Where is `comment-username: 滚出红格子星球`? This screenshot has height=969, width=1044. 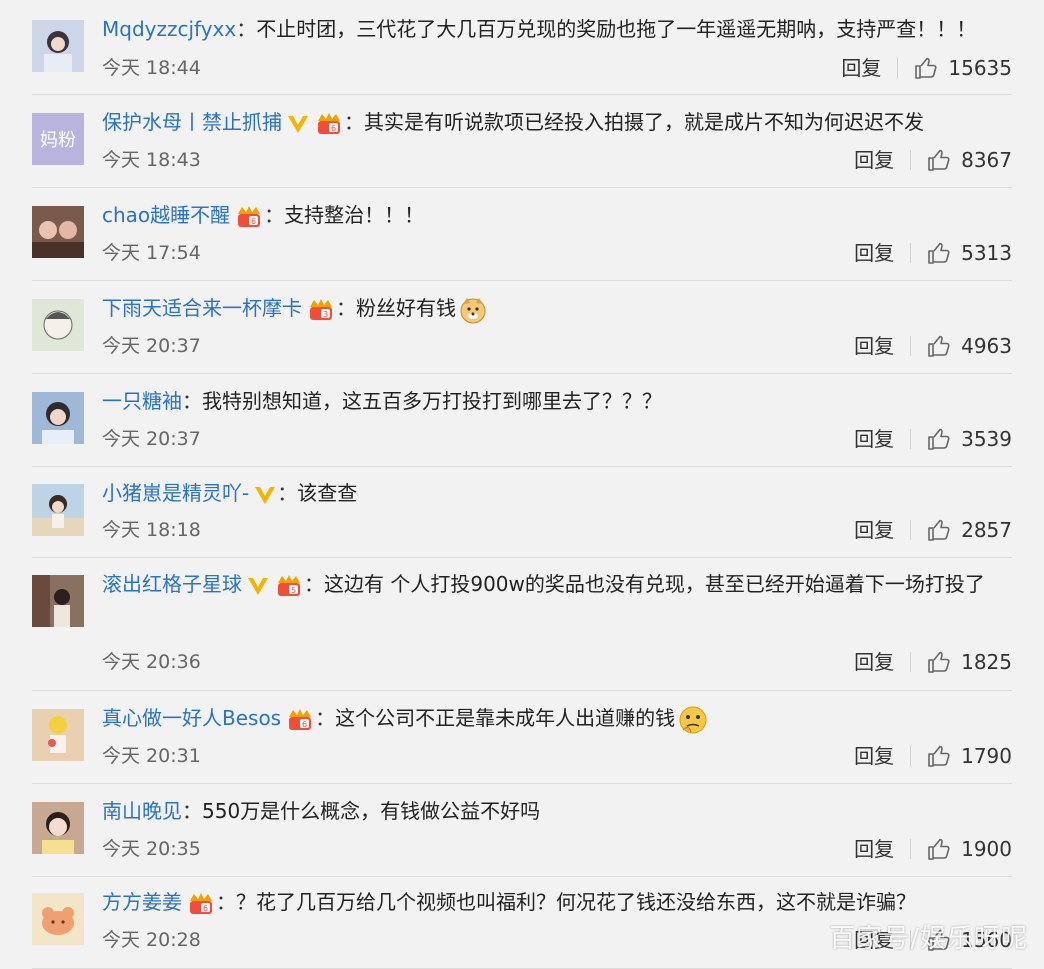
comment-username: 滚出红格子星球 is located at coordinates (172, 584).